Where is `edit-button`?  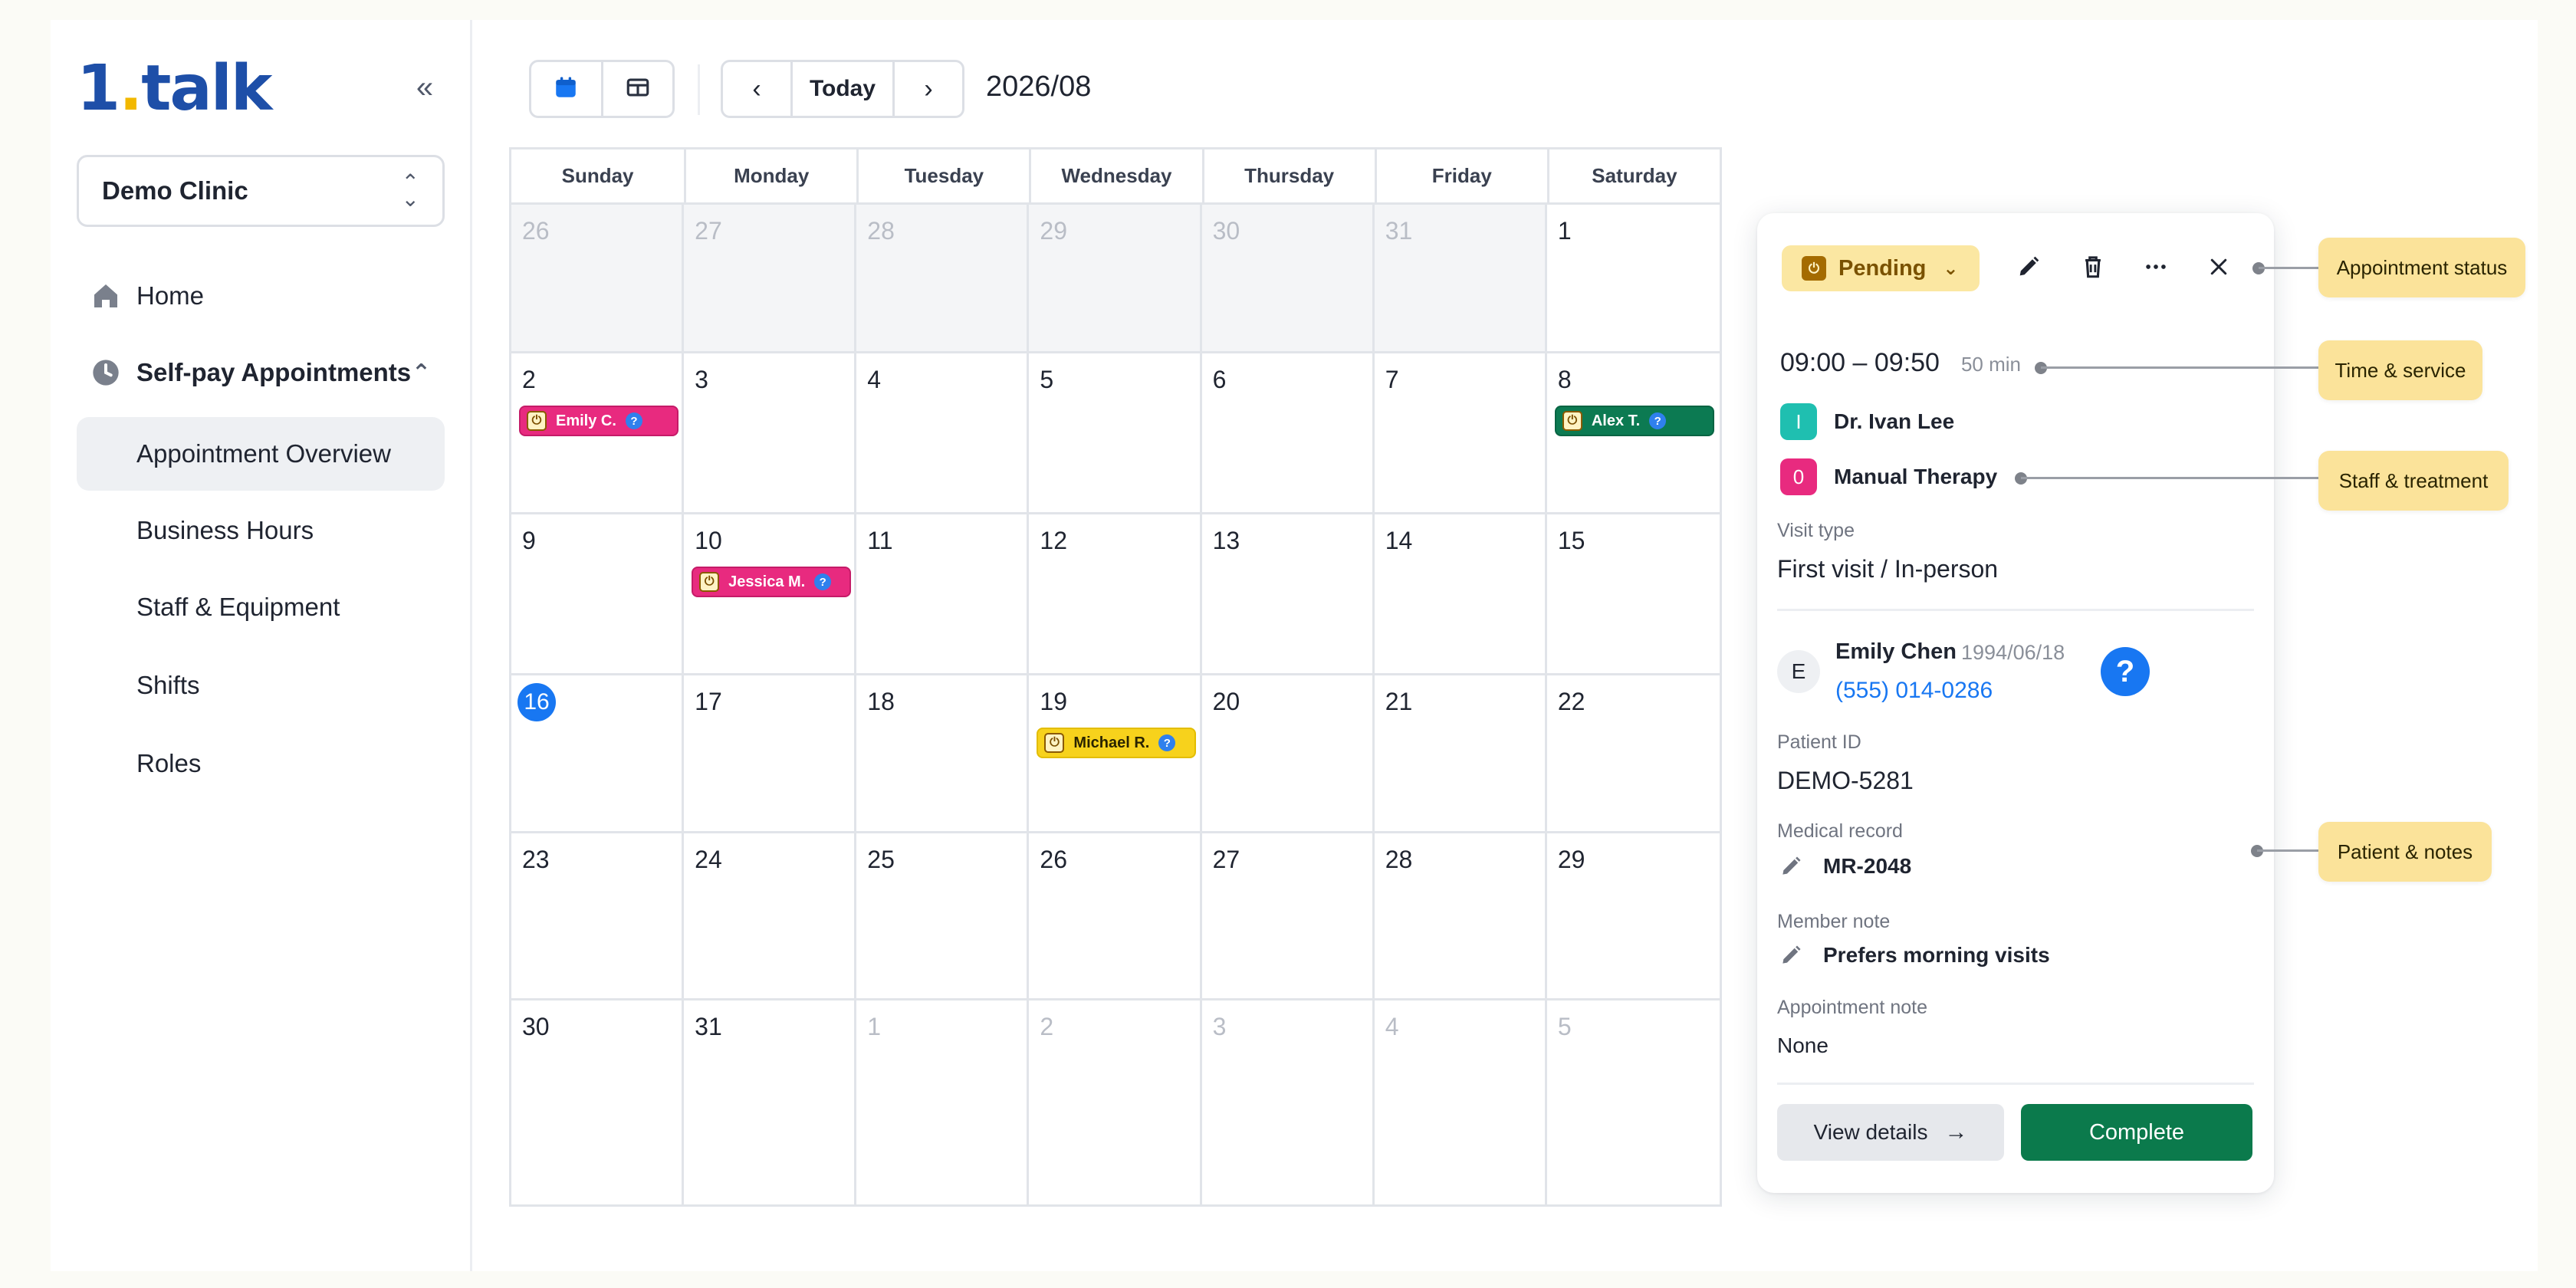 edit-button is located at coordinates (2029, 268).